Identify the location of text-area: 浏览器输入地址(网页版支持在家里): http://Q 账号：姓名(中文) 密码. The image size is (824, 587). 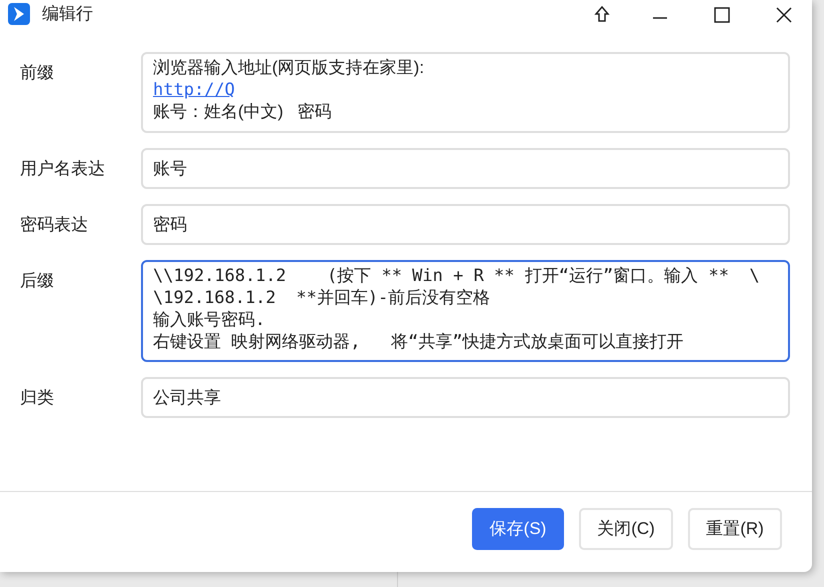
(465, 92).